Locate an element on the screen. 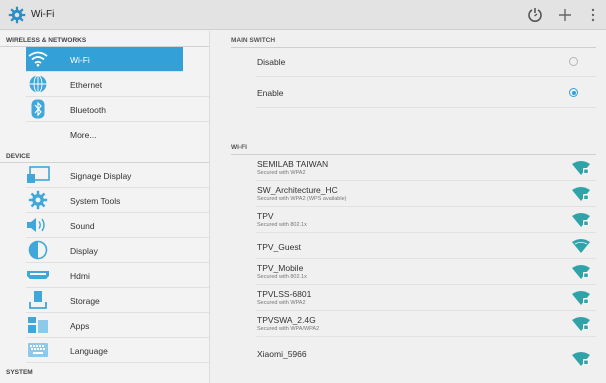  bluetooth-icon is located at coordinates (38, 109).